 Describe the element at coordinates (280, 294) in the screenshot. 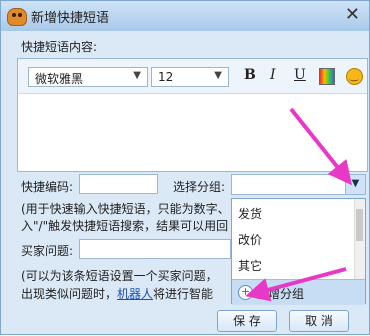

I see `new-group-label: 新增分组` at that location.